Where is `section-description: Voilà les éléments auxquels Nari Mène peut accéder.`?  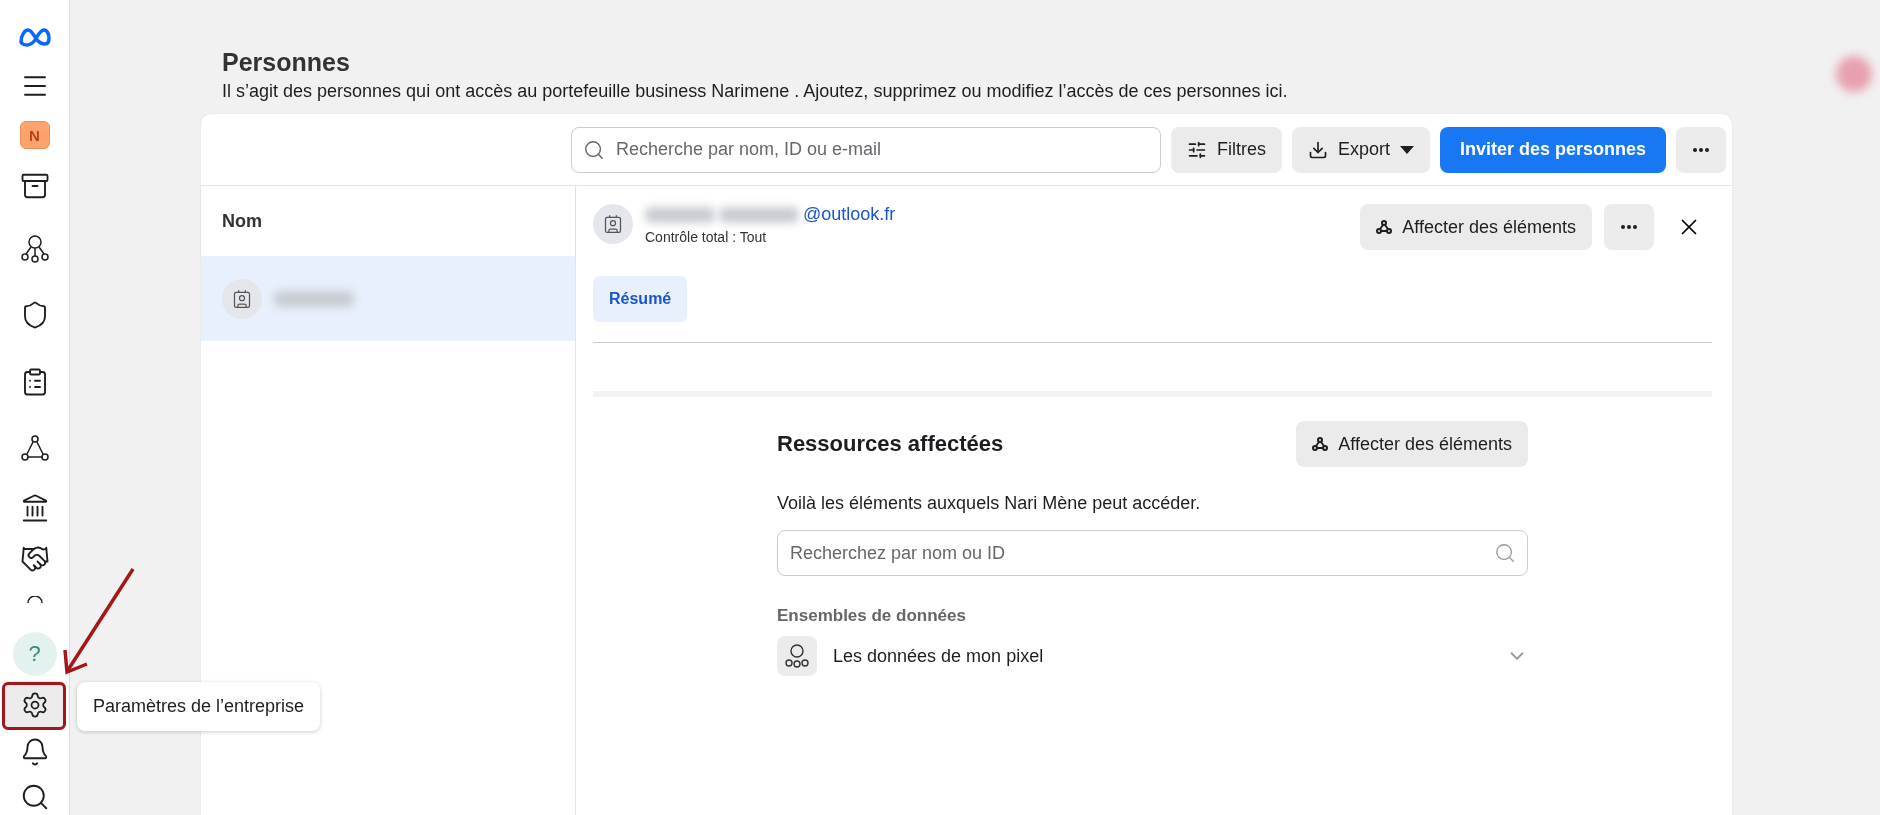 section-description: Voilà les éléments auxquels Nari Mène peut accéder. is located at coordinates (989, 503).